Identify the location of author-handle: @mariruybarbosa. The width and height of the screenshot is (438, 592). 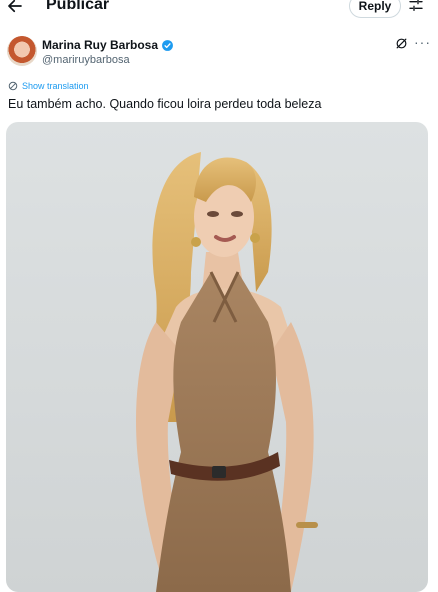
(86, 60).